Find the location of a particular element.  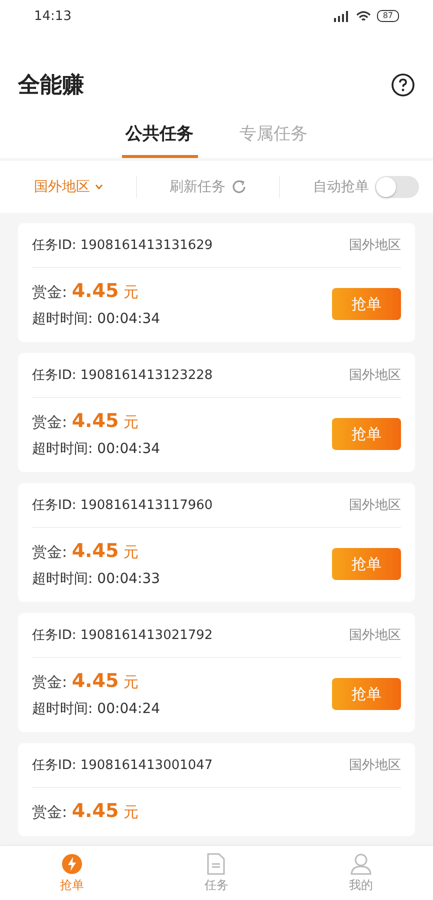

battery-level: 87 is located at coordinates (387, 16).